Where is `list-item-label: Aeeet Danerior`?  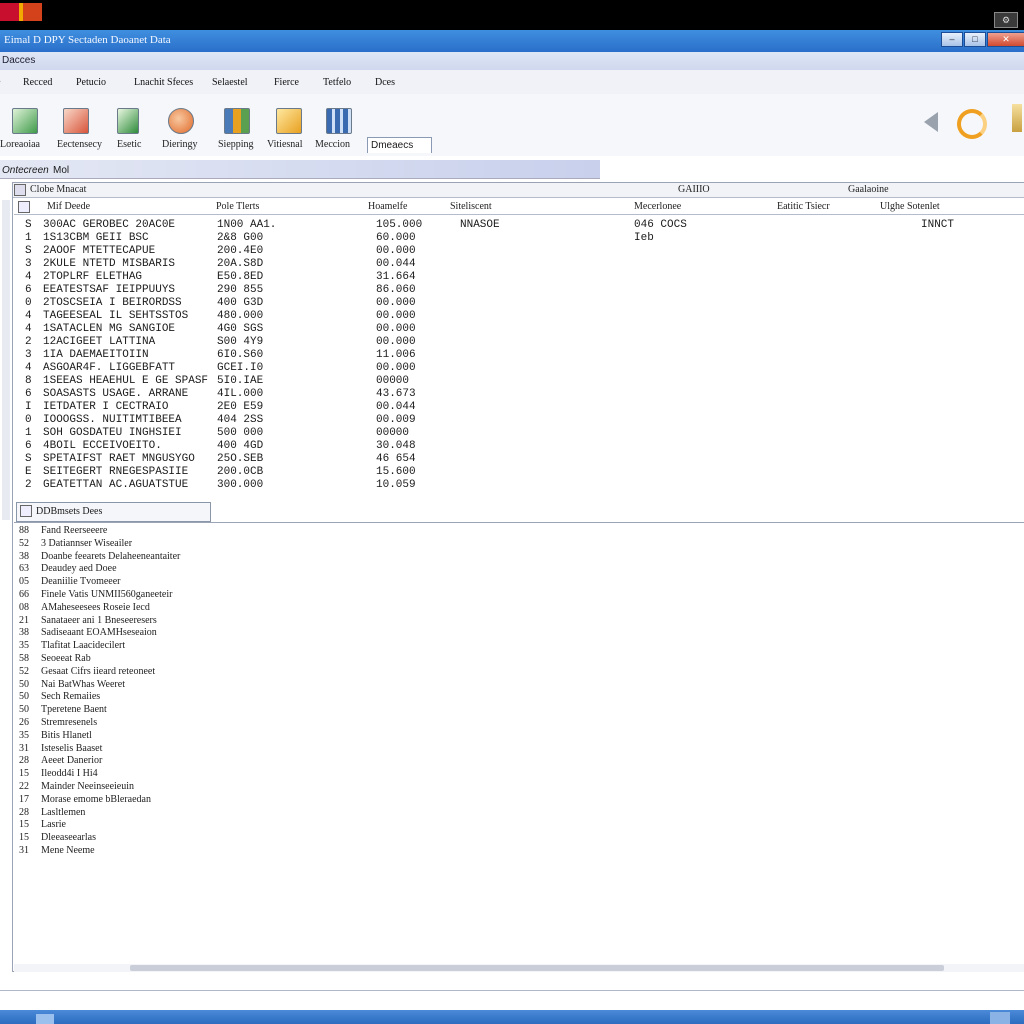 list-item-label: Aeeet Danerior is located at coordinates (72, 761).